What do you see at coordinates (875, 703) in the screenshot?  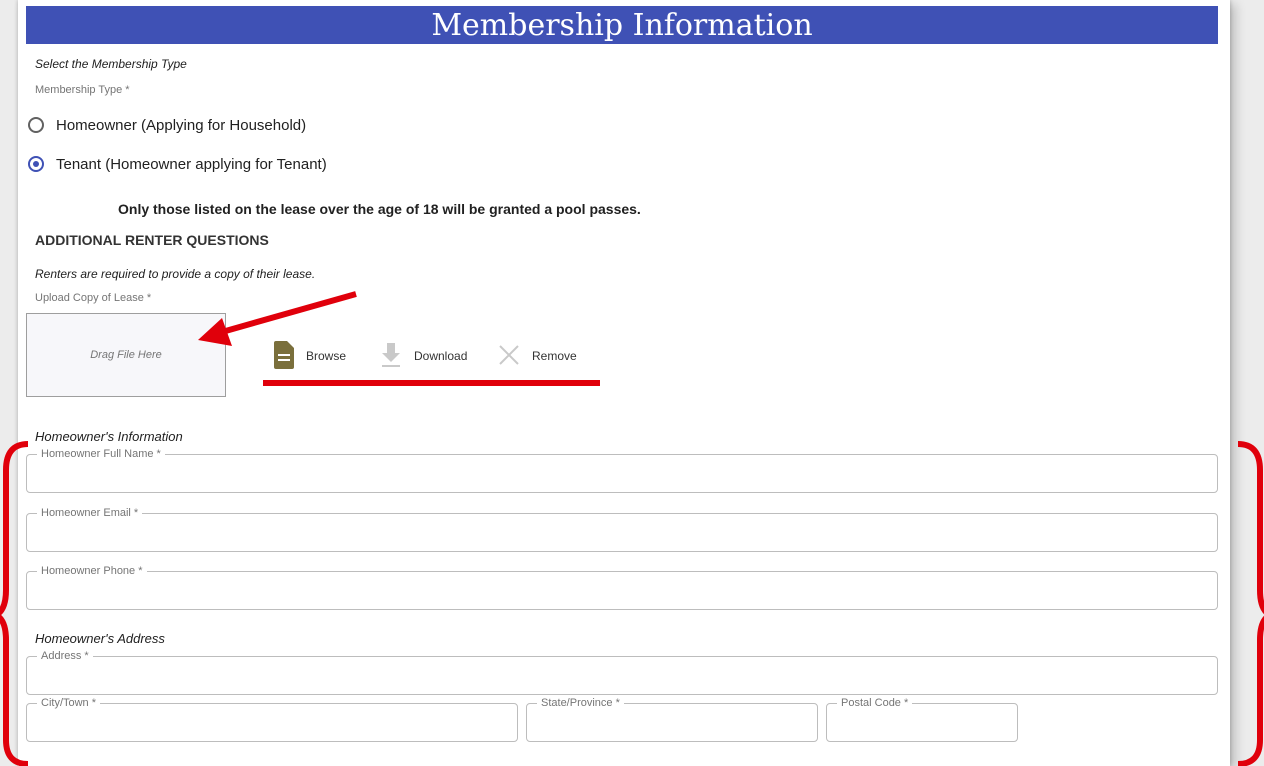 I see `postal-code-label: Postal Code *` at bounding box center [875, 703].